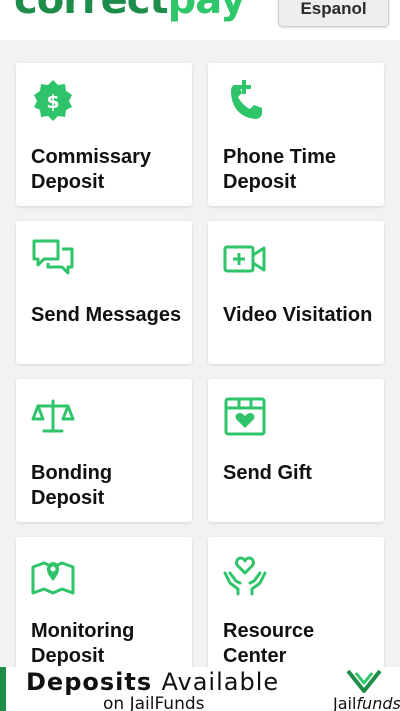 The image size is (400, 711). I want to click on scales-icon, so click(53, 416).